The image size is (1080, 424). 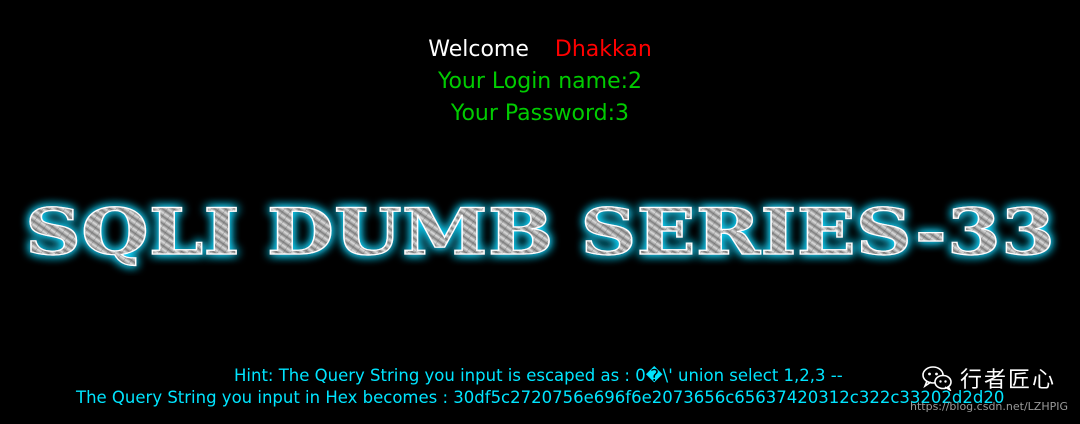 I want to click on login-name-text: Your Login name:2, so click(x=540, y=81).